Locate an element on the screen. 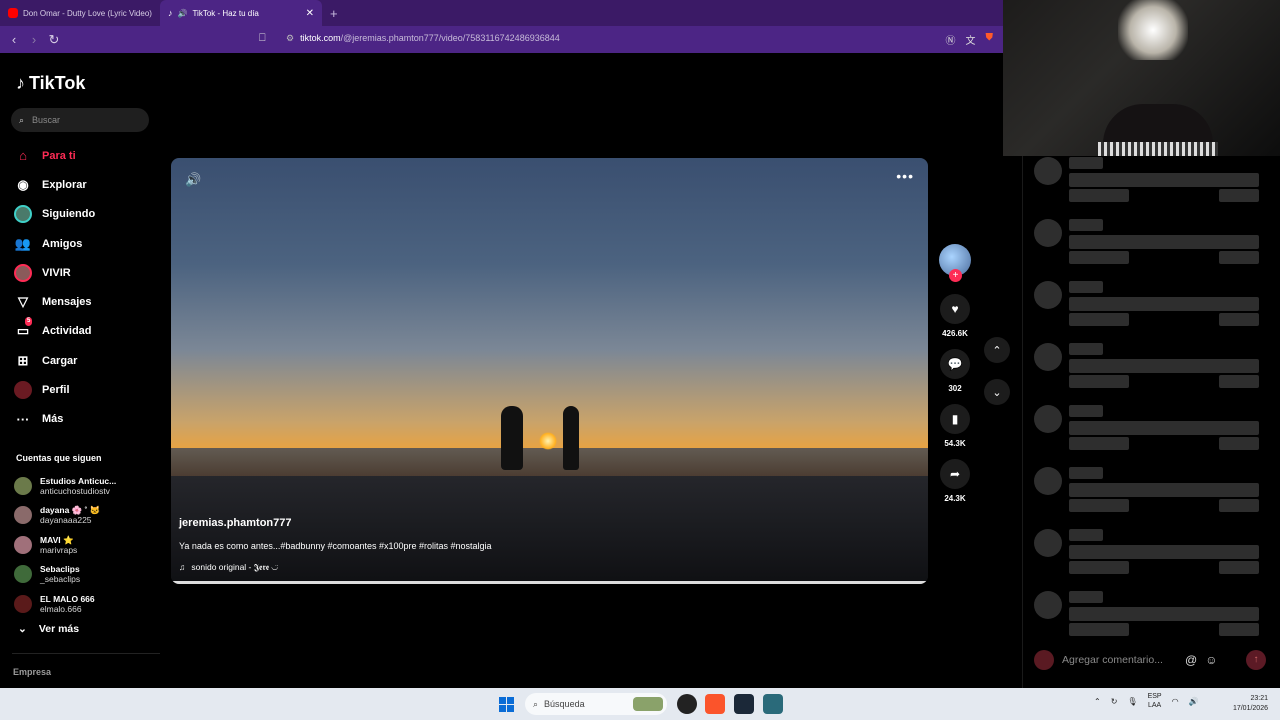 This screenshot has width=1280, height=720. search-input: ⌕ Buscar is located at coordinates (80, 120).